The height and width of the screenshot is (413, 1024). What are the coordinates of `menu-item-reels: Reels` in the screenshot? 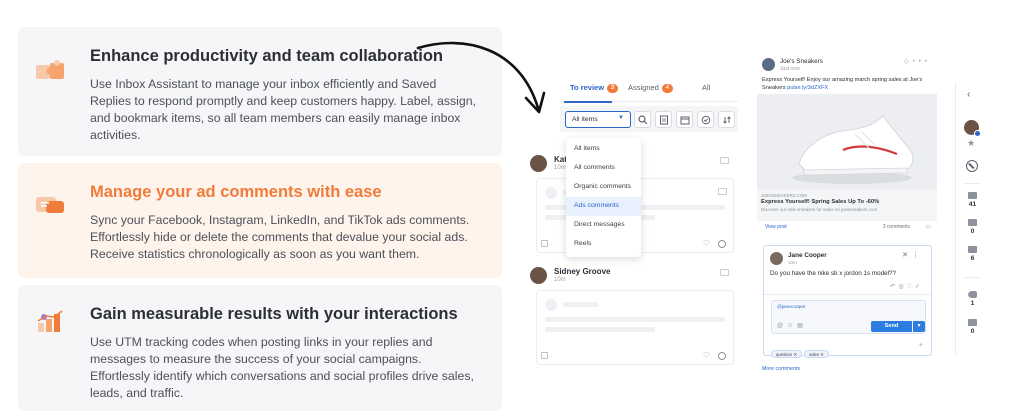 It's located at (603, 244).